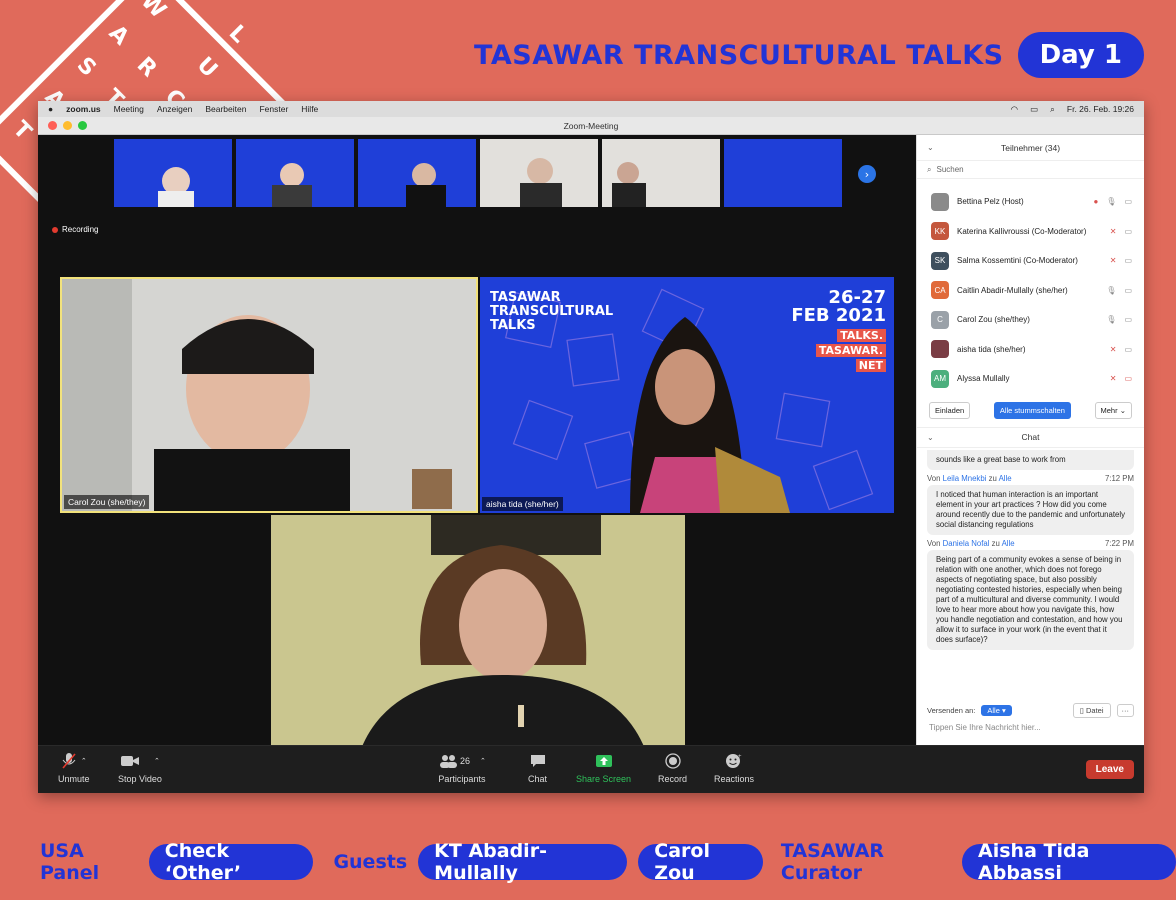 Image resolution: width=1176 pixels, height=900 pixels. What do you see at coordinates (50, 109) in the screenshot?
I see `apple-icon: ●` at bounding box center [50, 109].